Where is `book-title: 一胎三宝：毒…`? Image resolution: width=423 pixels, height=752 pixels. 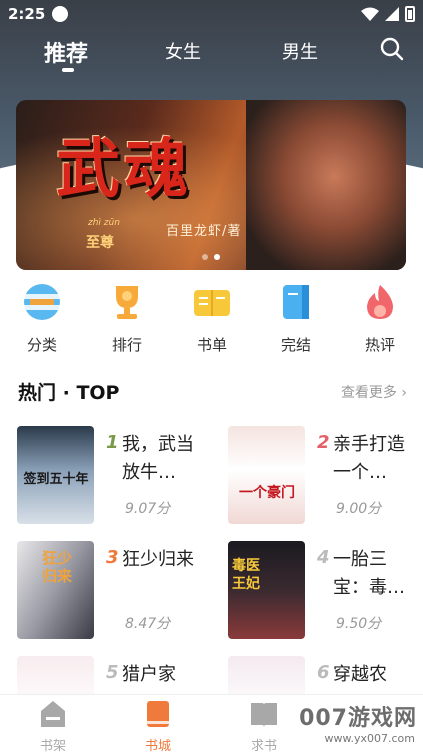
book-title: 一胎三宝：毒… is located at coordinates (369, 573).